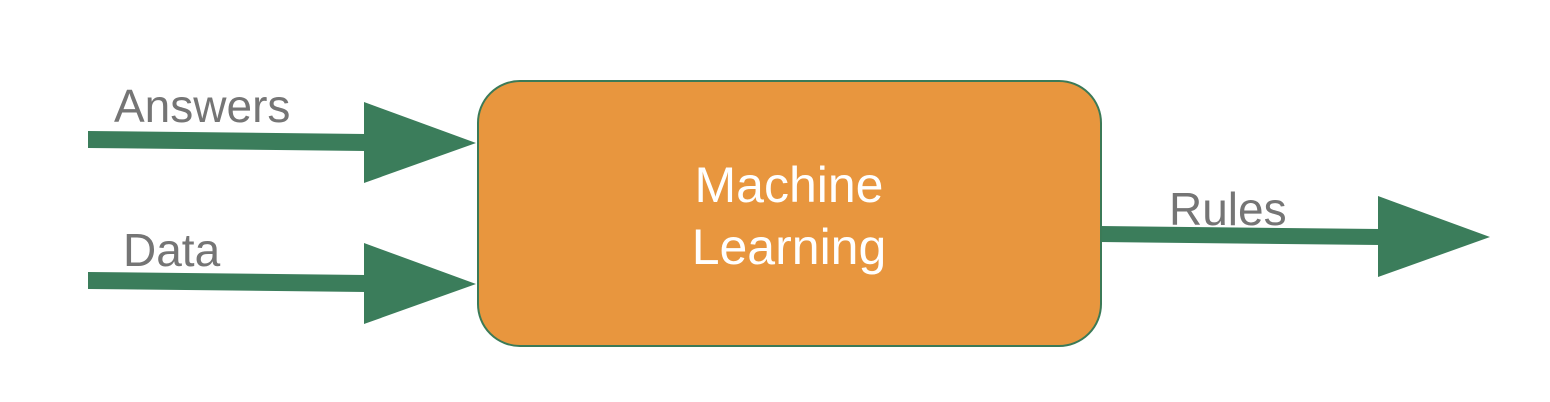 The image size is (1550, 402). Describe the element at coordinates (1228, 209) in the screenshot. I see `rules-label: Rules` at that location.